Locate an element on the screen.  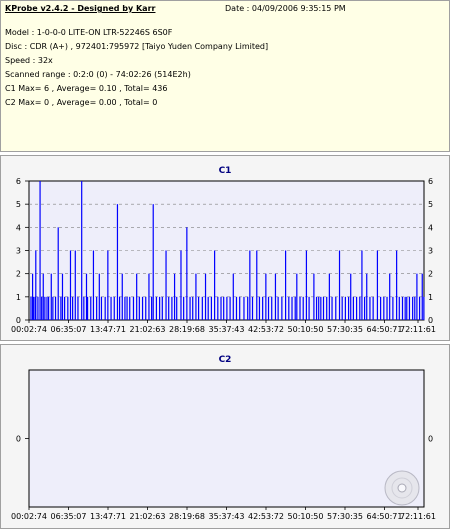
scan-speed: Speed : 32x is located at coordinates (29, 60).